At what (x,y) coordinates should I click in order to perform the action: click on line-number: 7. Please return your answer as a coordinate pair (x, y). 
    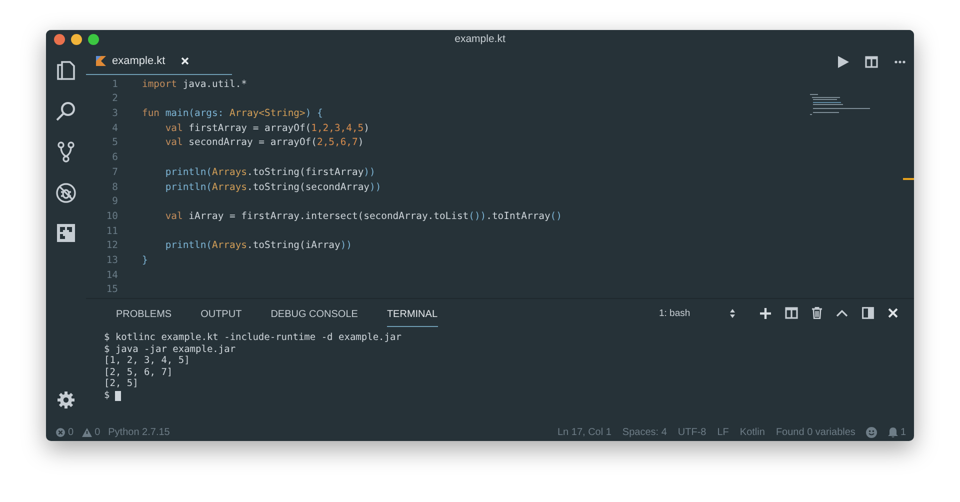
    Looking at the image, I should click on (114, 173).